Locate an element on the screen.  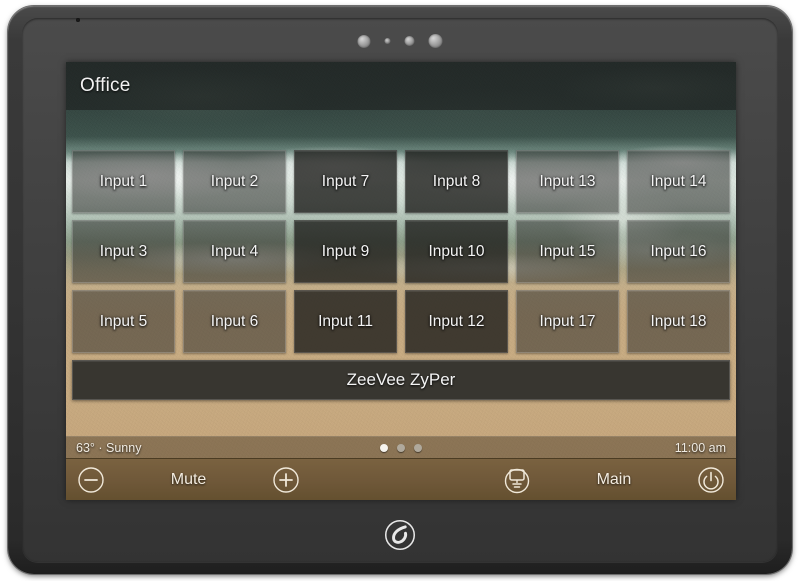
input-button: Input 9 is located at coordinates (345, 251).